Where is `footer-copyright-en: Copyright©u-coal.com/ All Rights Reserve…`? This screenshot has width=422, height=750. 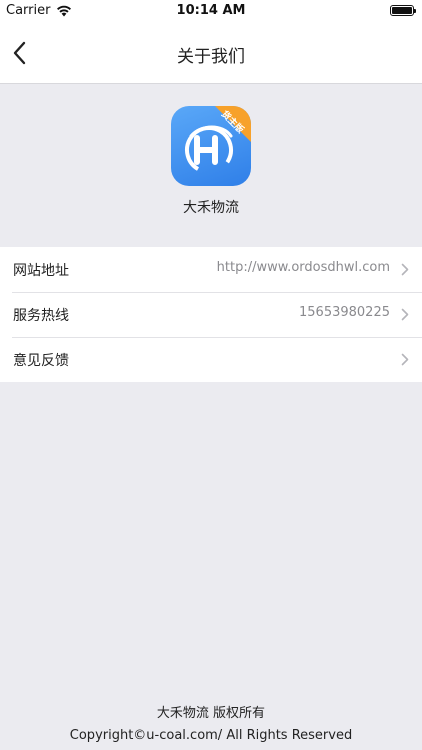 footer-copyright-en: Copyright©u-coal.com/ All Rights Reserve… is located at coordinates (211, 735).